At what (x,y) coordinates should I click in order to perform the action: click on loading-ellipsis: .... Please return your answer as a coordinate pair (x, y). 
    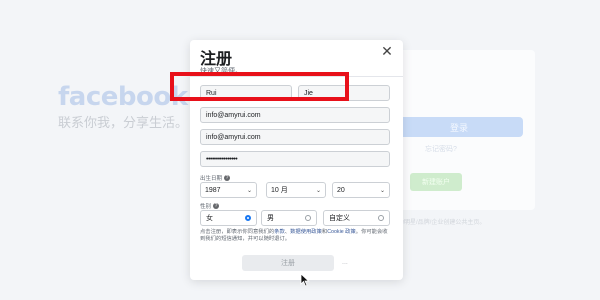
    Looking at the image, I should click on (345, 262).